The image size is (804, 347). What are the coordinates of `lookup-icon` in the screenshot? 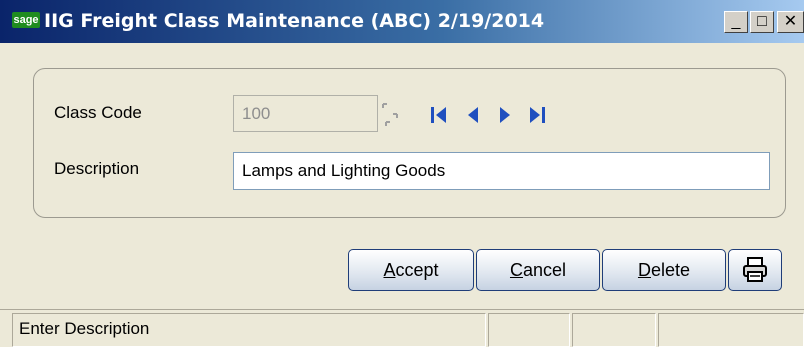 It's located at (392, 114).